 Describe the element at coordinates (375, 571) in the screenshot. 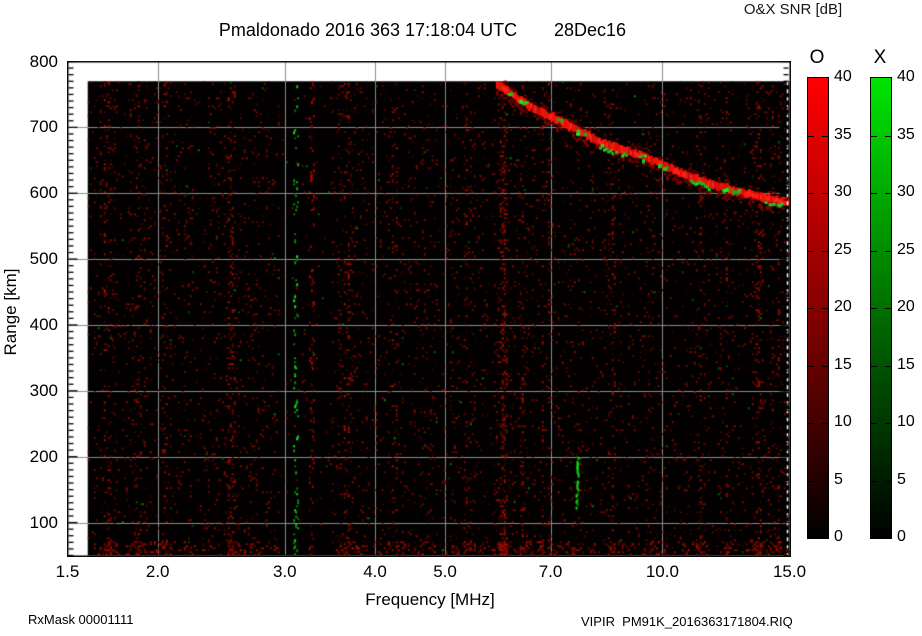

I see `x-tick-label: 4.0` at that location.